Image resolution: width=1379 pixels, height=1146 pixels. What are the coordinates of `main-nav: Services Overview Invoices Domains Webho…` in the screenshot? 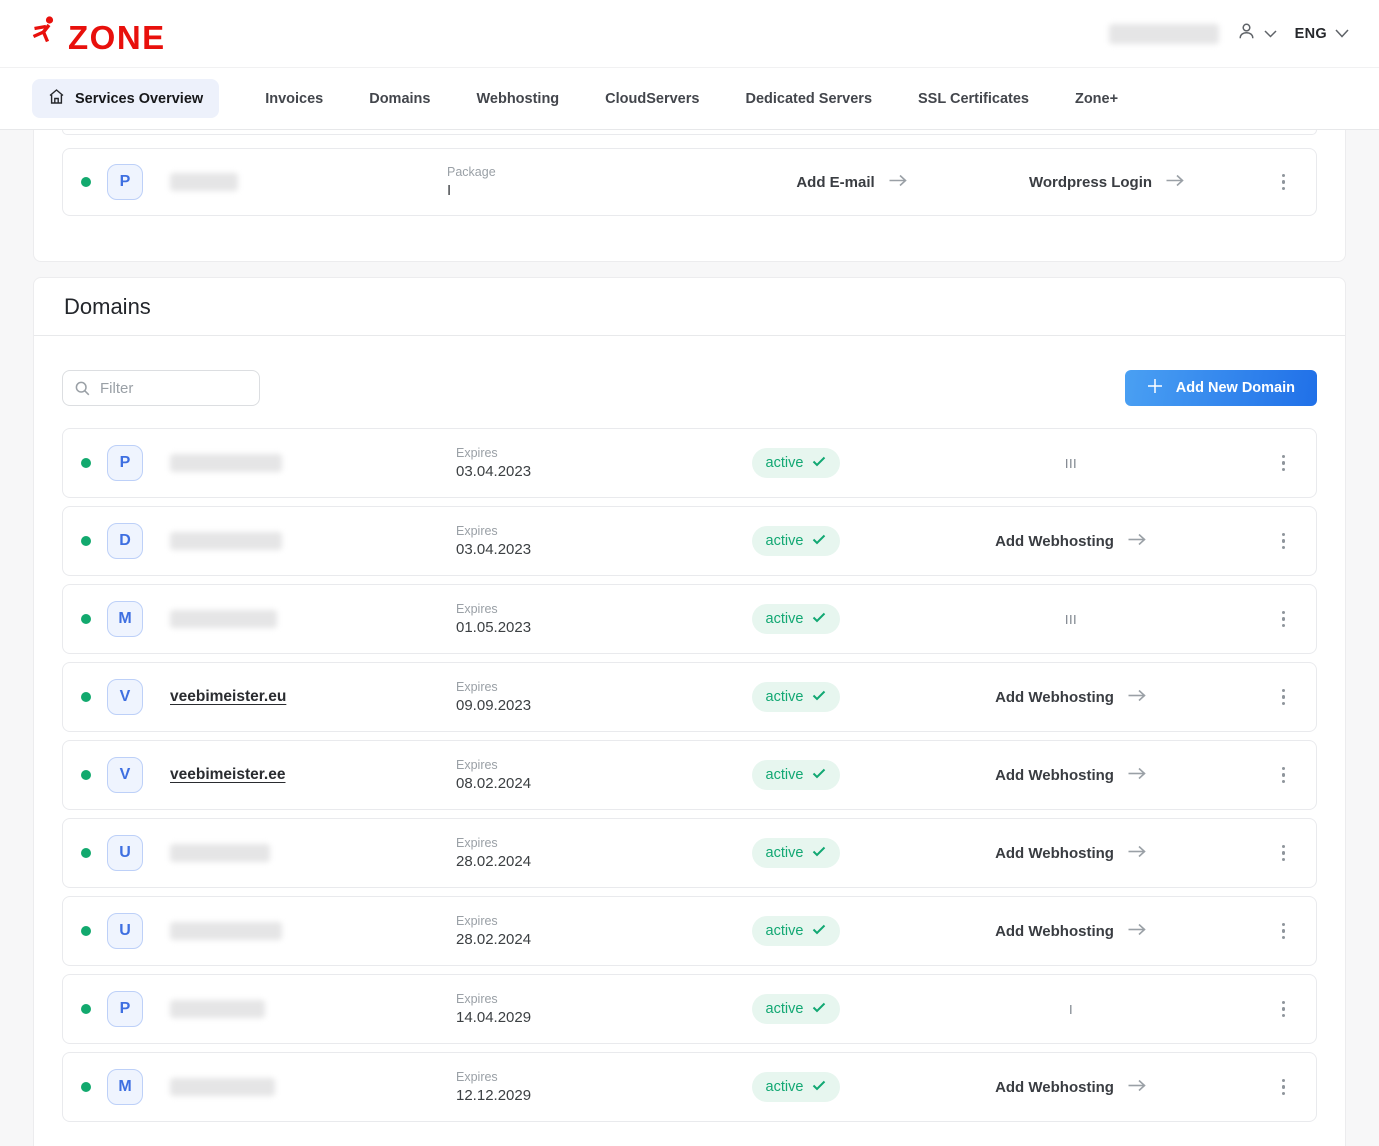 It's located at (689, 99).